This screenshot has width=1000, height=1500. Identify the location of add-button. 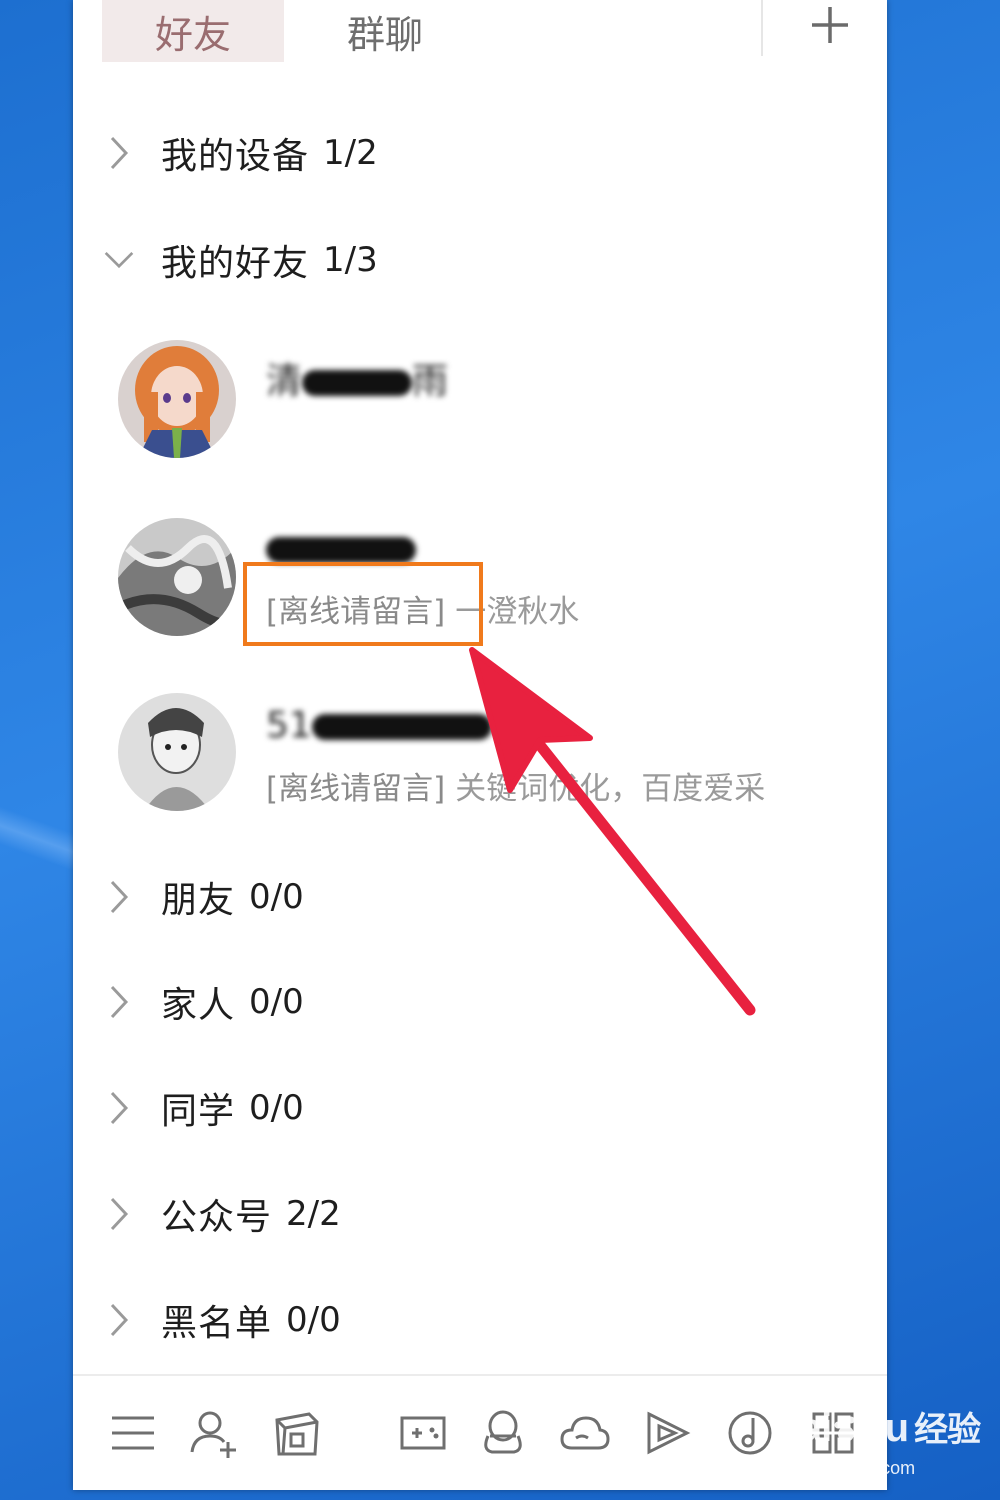
(830, 25).